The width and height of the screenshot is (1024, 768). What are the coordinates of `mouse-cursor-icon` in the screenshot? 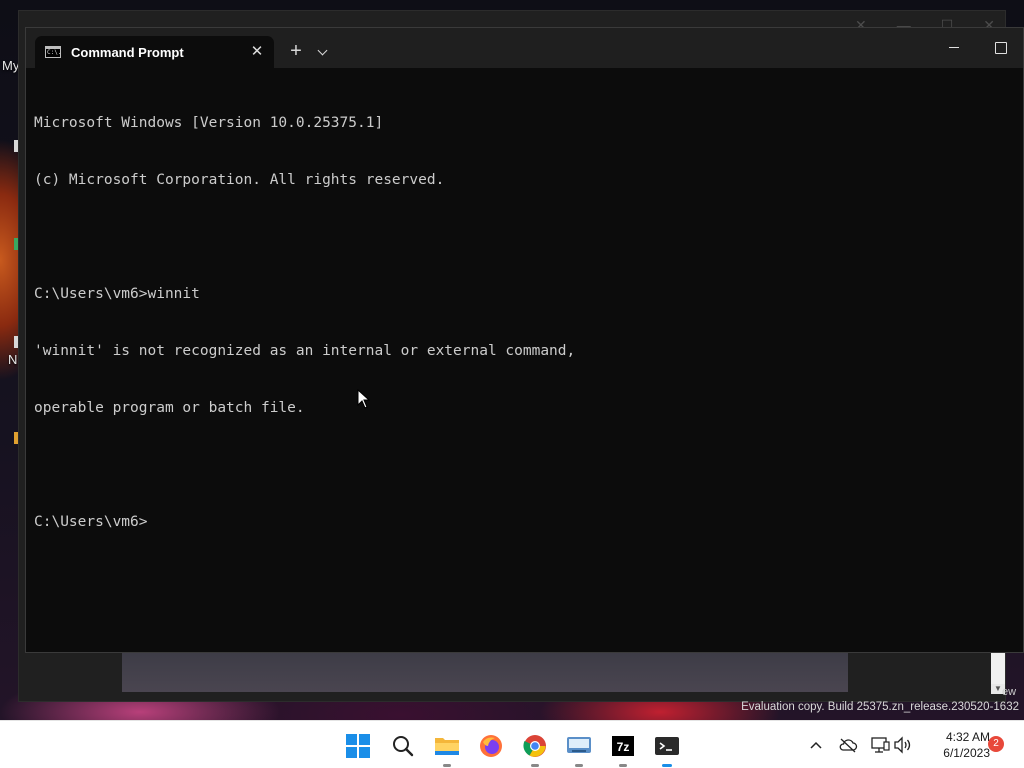 It's located at (364, 399).